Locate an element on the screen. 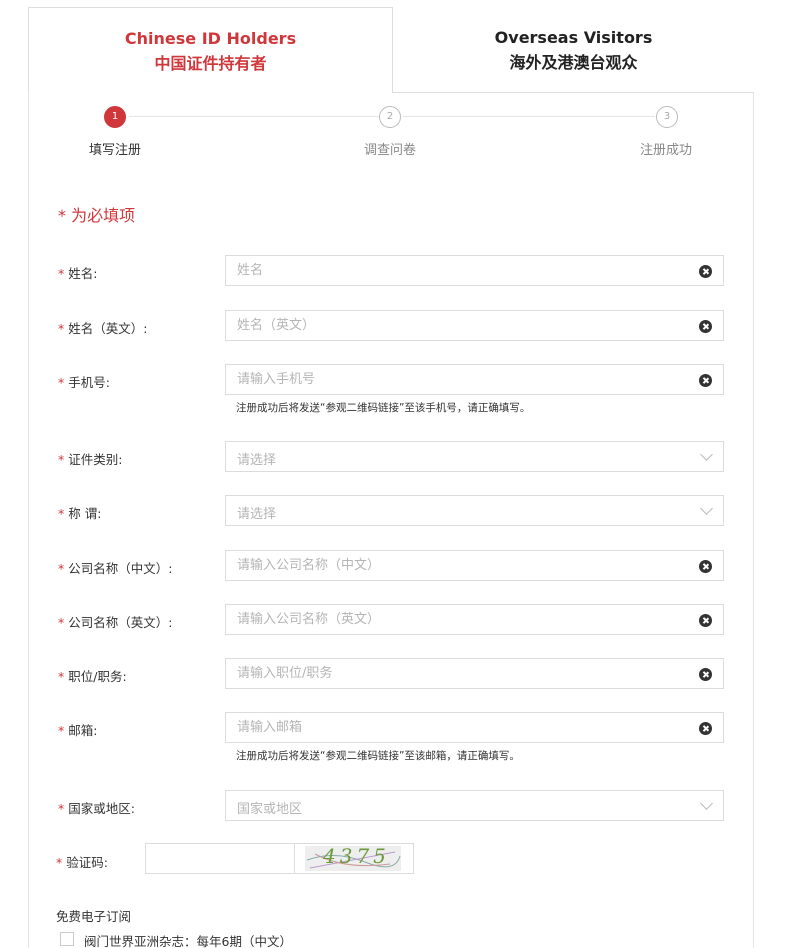  name-label: * 姓名: is located at coordinates (78, 273).